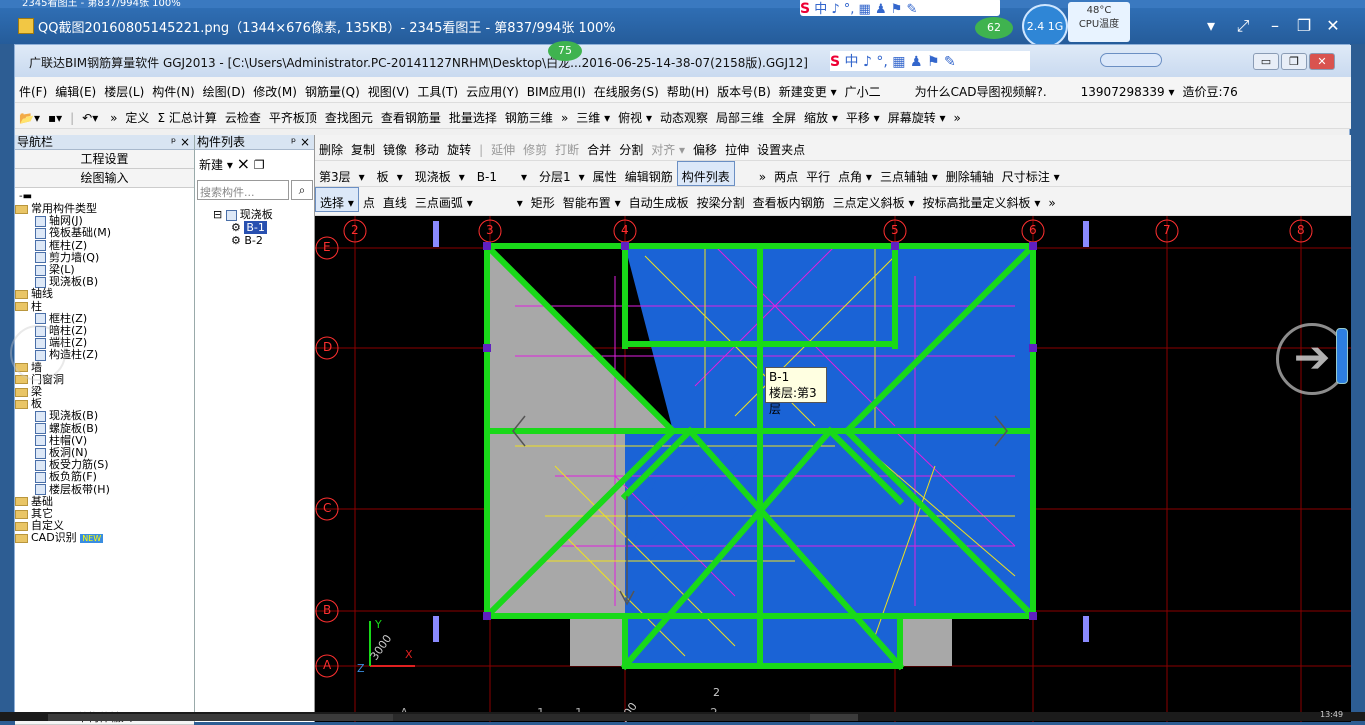  What do you see at coordinates (982, 199) in the screenshot?
I see `batch-slope-button: 按标高批量定义斜板 ▾` at bounding box center [982, 199].